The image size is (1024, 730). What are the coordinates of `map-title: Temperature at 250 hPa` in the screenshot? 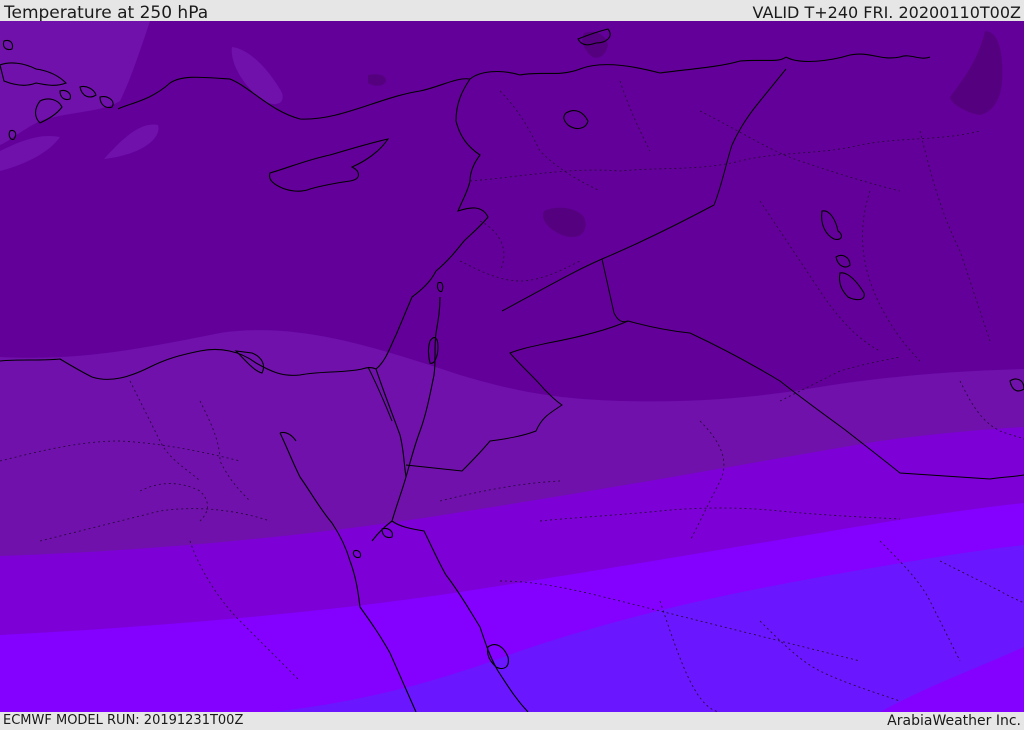 It's located at (106, 13).